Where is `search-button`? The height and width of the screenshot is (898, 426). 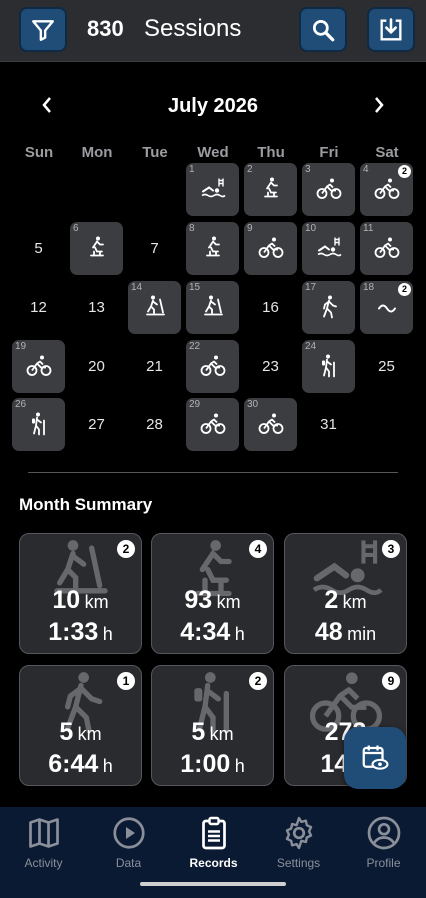 search-button is located at coordinates (323, 29).